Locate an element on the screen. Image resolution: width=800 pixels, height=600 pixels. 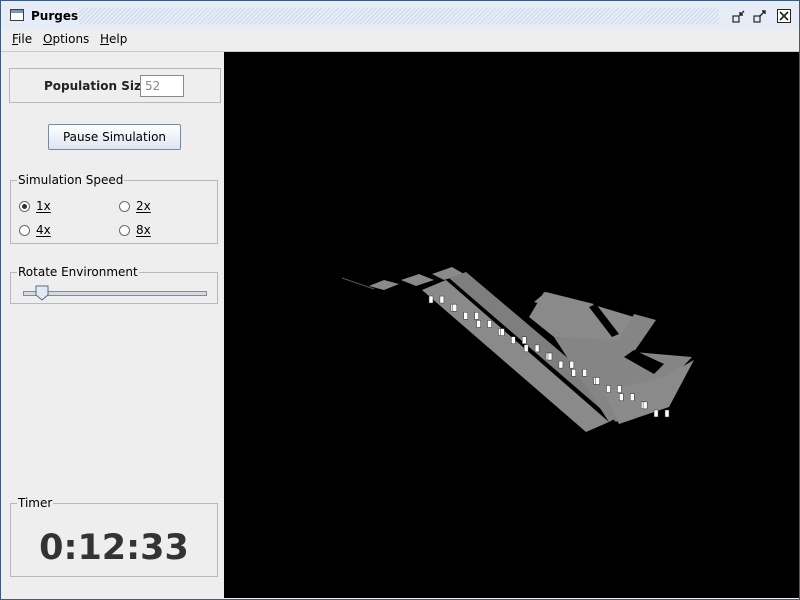
population-size-label: Population Size: is located at coordinates (99, 86).